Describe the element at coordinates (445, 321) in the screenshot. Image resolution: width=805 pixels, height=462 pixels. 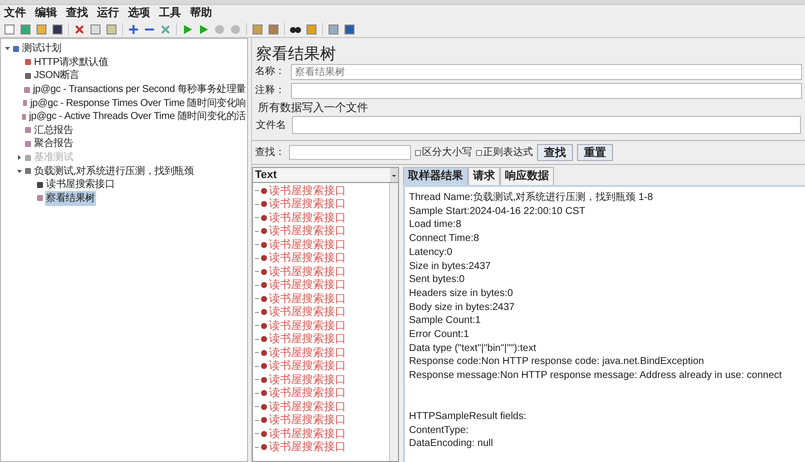
I see `detail-line: Sample Count:1` at that location.